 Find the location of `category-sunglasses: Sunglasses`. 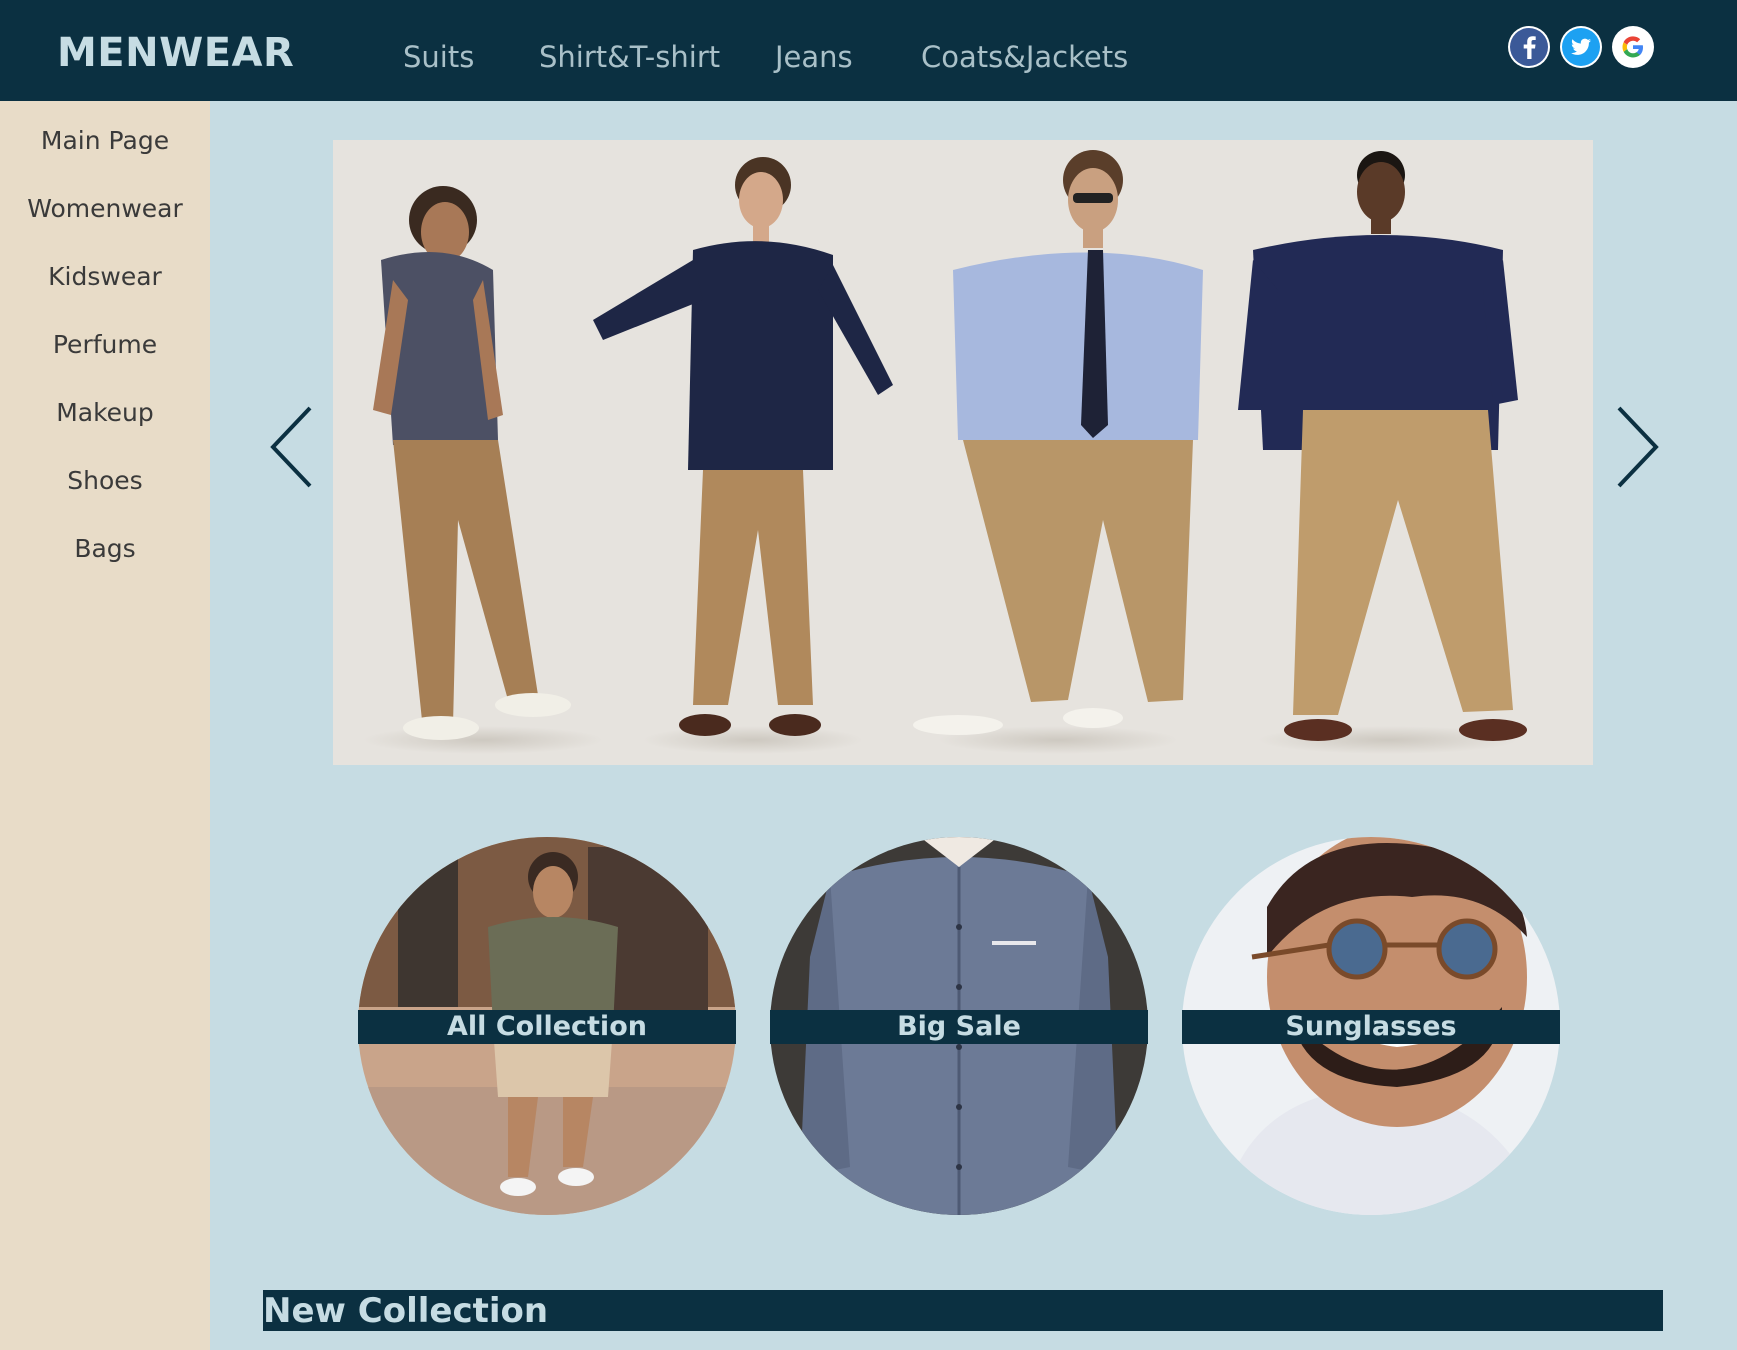

category-sunglasses: Sunglasses is located at coordinates (1371, 1027).